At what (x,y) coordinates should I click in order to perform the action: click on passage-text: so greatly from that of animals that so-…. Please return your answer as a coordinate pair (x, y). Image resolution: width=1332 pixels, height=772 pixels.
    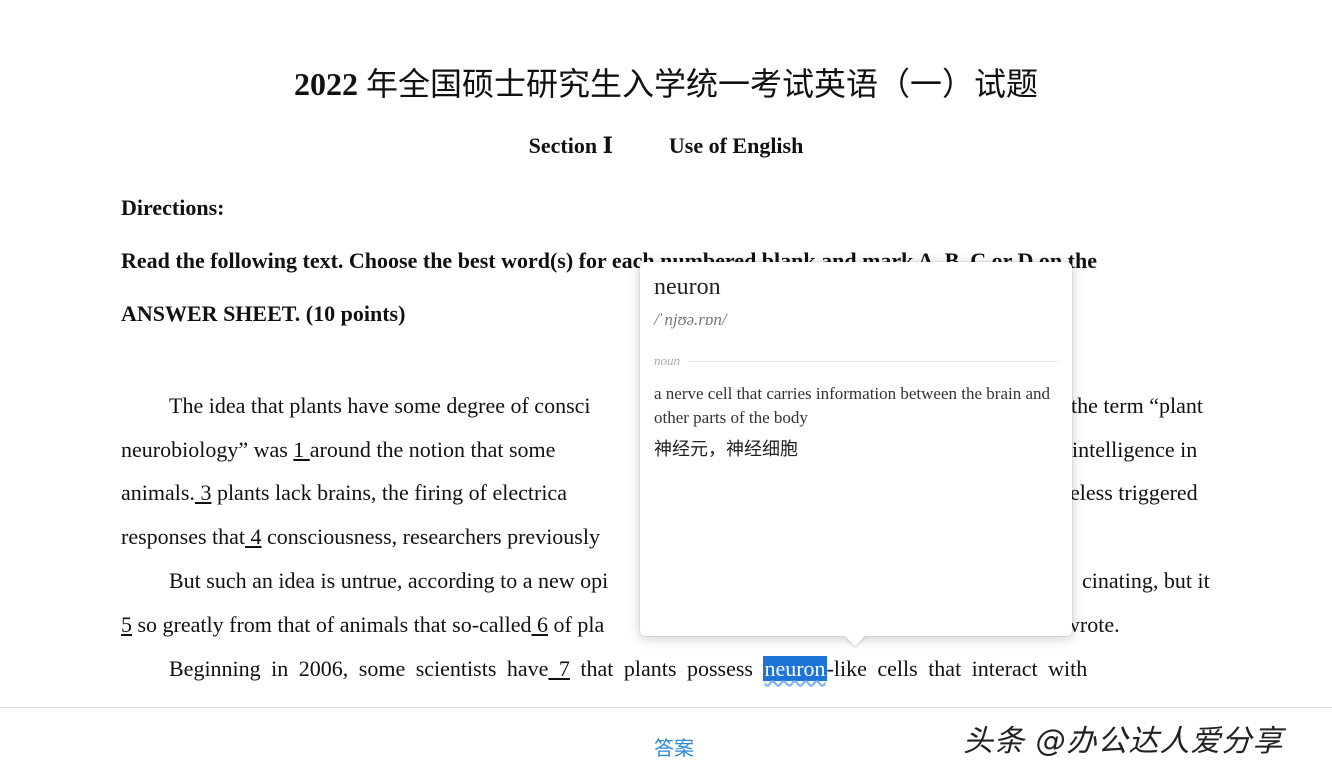
    Looking at the image, I should click on (332, 624).